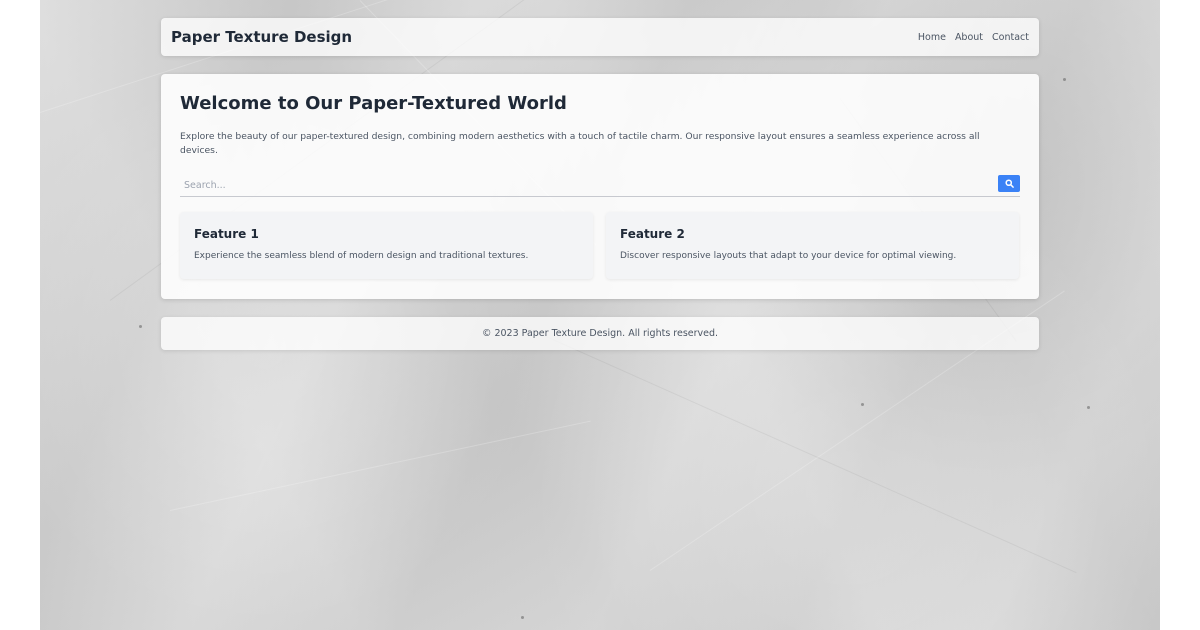 The image size is (1200, 630). I want to click on top-navigation: Home About Contact, so click(973, 37).